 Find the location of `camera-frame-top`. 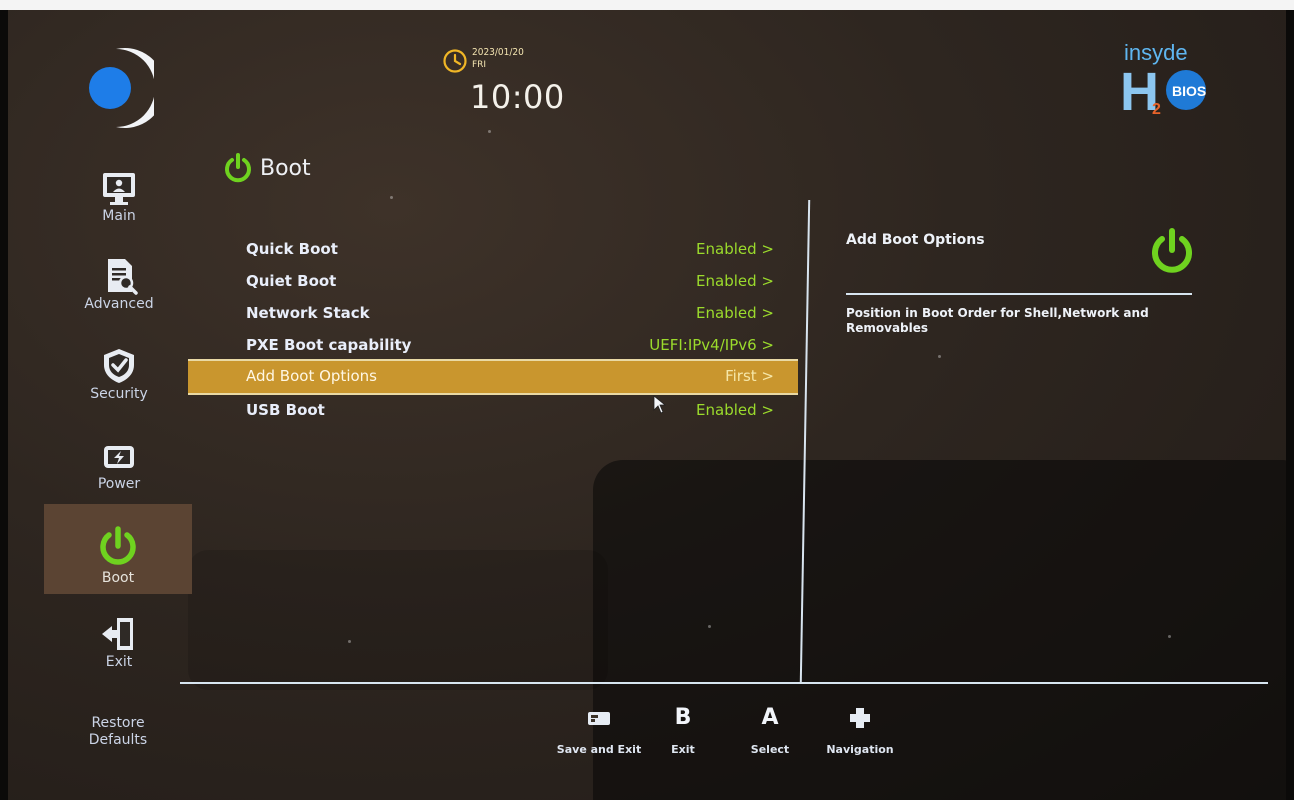

camera-frame-top is located at coordinates (647, 5).